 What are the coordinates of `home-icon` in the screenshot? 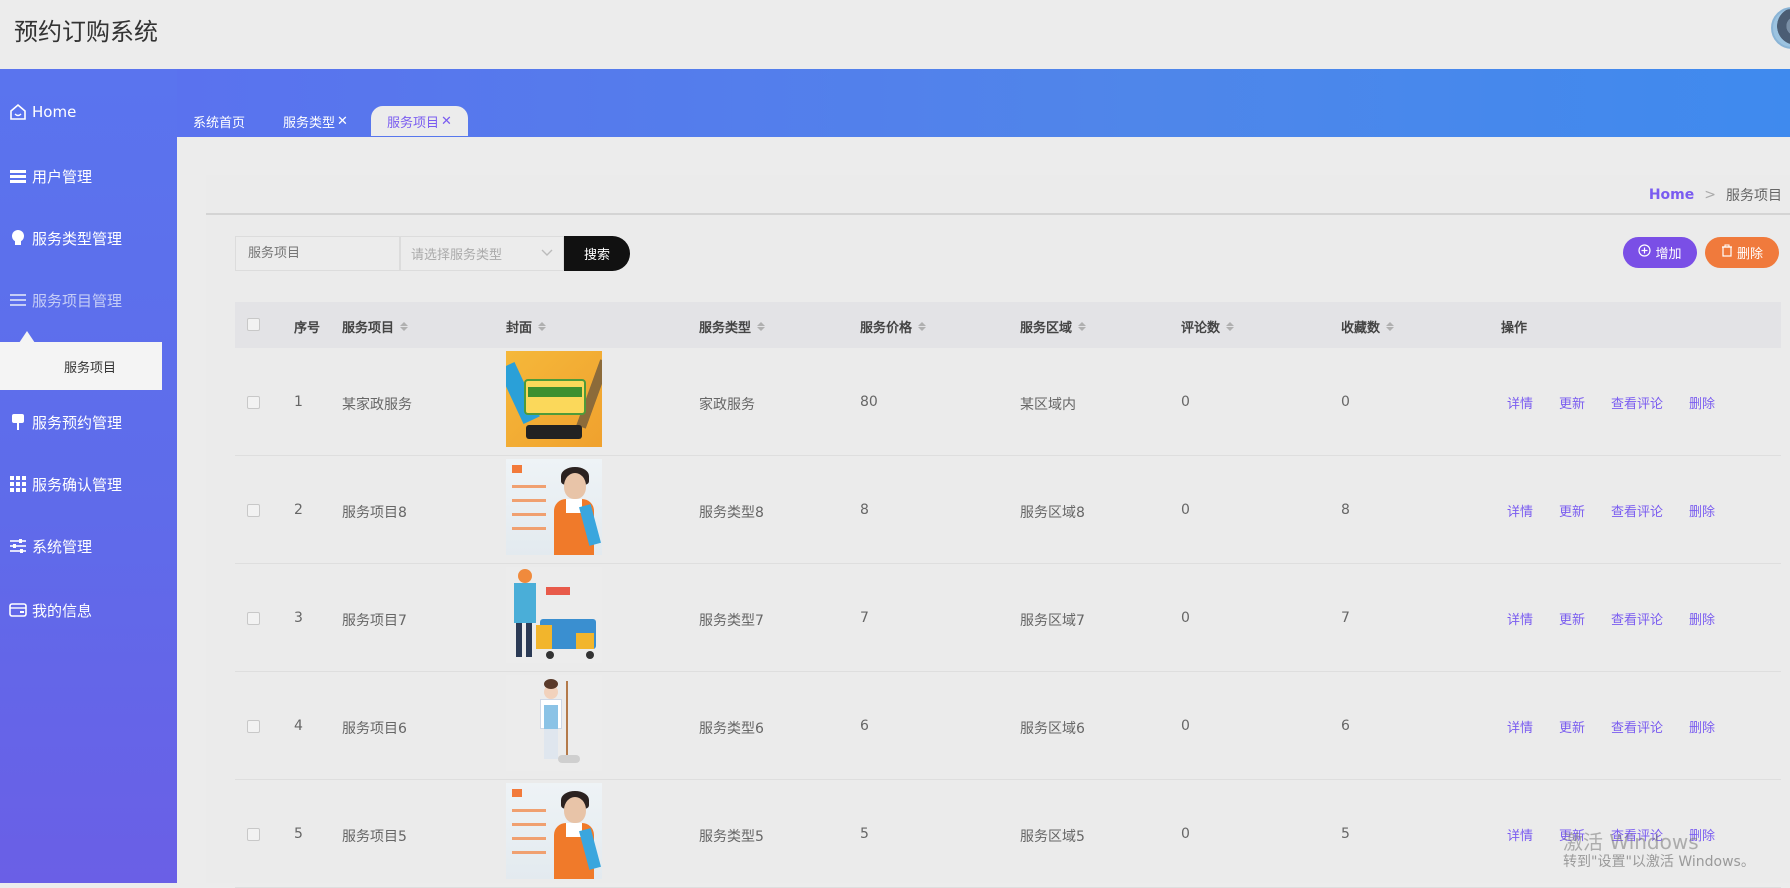 It's located at (18, 112).